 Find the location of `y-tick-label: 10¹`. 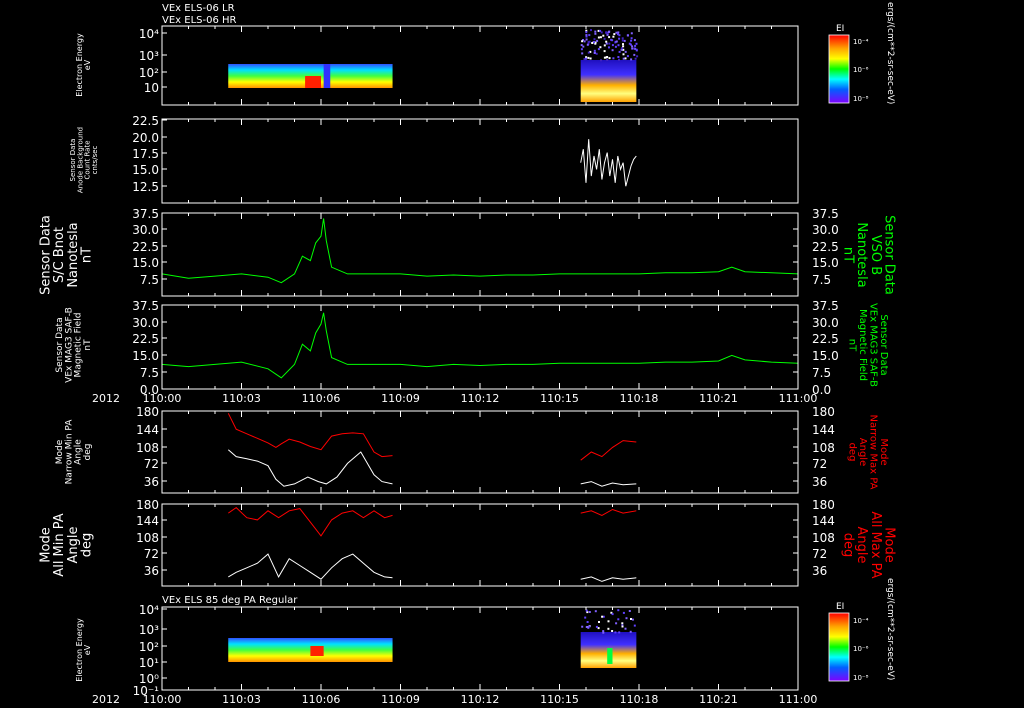

y-tick-label: 10¹ is located at coordinates (149, 663).